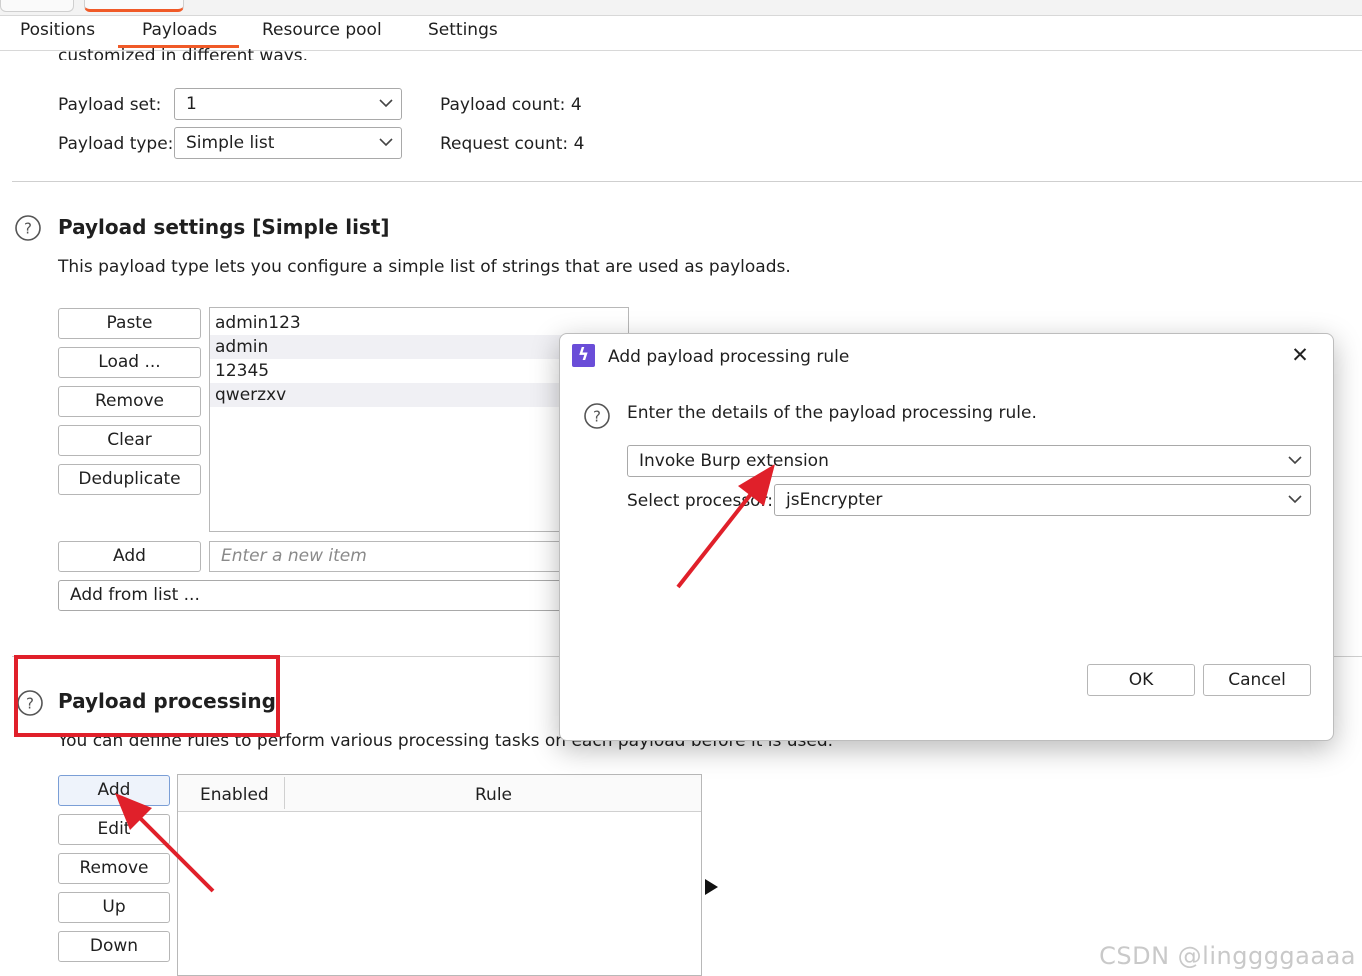  What do you see at coordinates (230, 143) in the screenshot?
I see `payload-type-value: Simple list` at bounding box center [230, 143].